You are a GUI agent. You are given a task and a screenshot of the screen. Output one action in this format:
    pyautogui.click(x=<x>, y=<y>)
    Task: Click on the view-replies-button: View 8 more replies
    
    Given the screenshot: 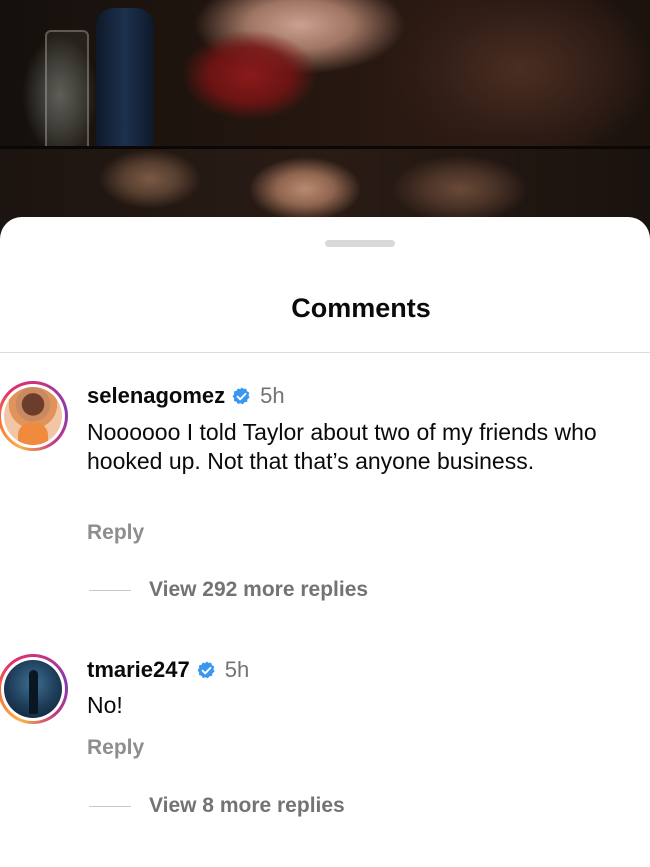 What is the action you would take?
    pyautogui.click(x=217, y=806)
    